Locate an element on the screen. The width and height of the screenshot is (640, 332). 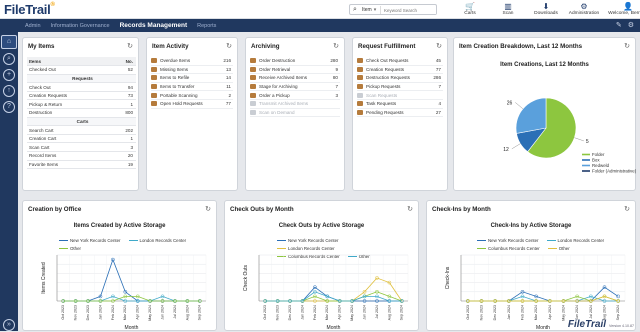
table-row: Search Cart 202 is located at coordinates (81, 130).